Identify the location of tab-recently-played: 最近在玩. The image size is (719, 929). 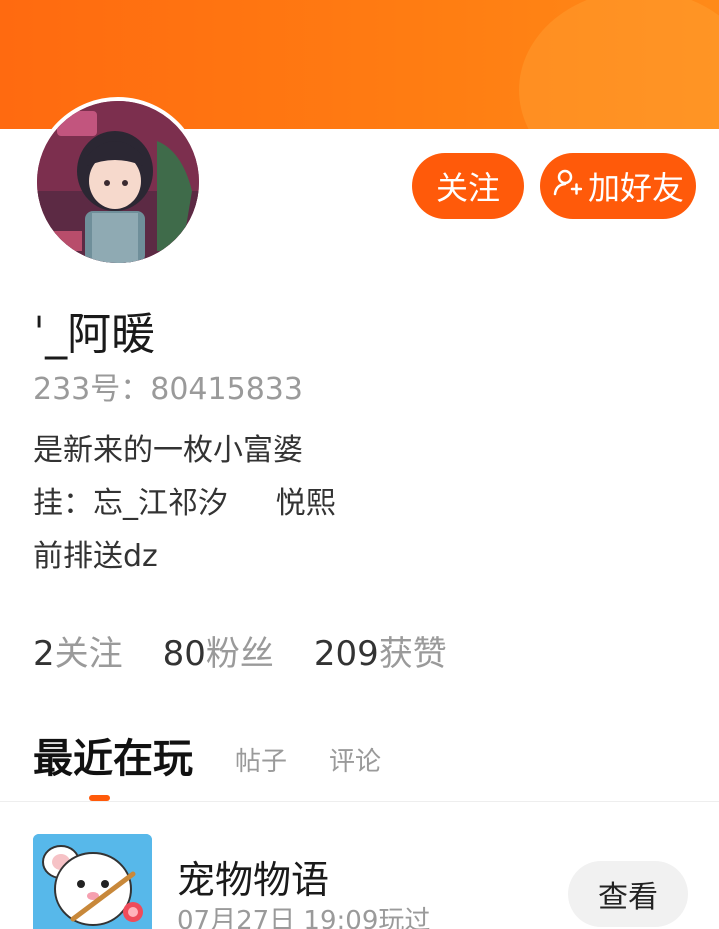
(113, 755).